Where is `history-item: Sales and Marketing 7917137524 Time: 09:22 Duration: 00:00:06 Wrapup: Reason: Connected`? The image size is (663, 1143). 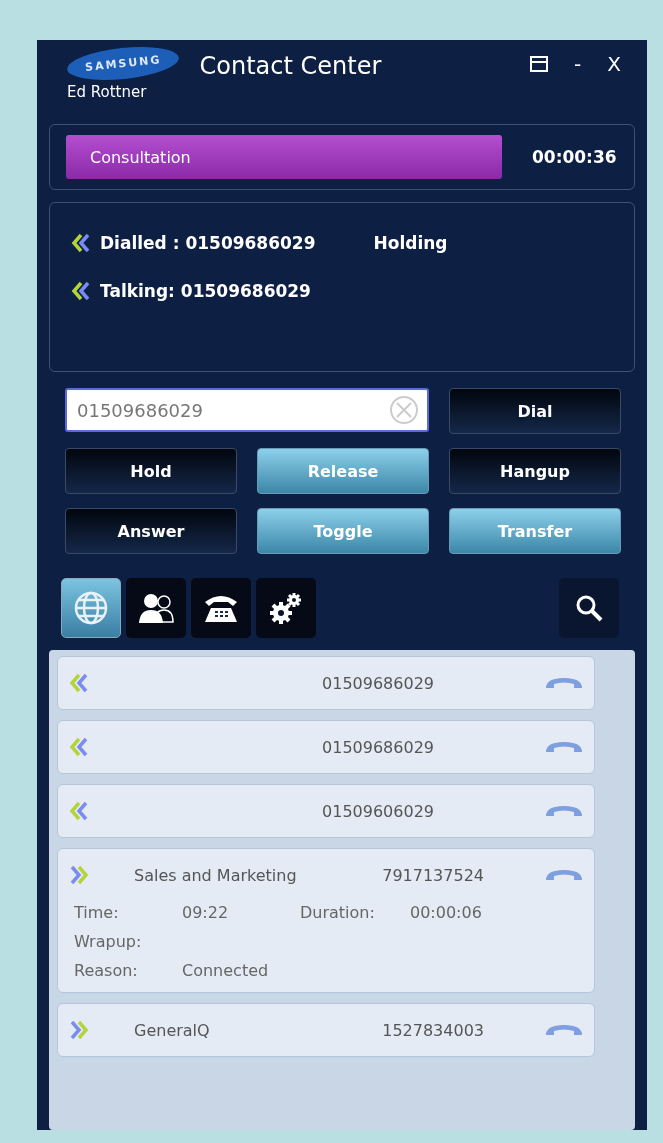
history-item: Sales and Marketing 7917137524 Time: 09:22 Duration: 00:00:06 Wrapup: Reason: Connected is located at coordinates (326, 920).